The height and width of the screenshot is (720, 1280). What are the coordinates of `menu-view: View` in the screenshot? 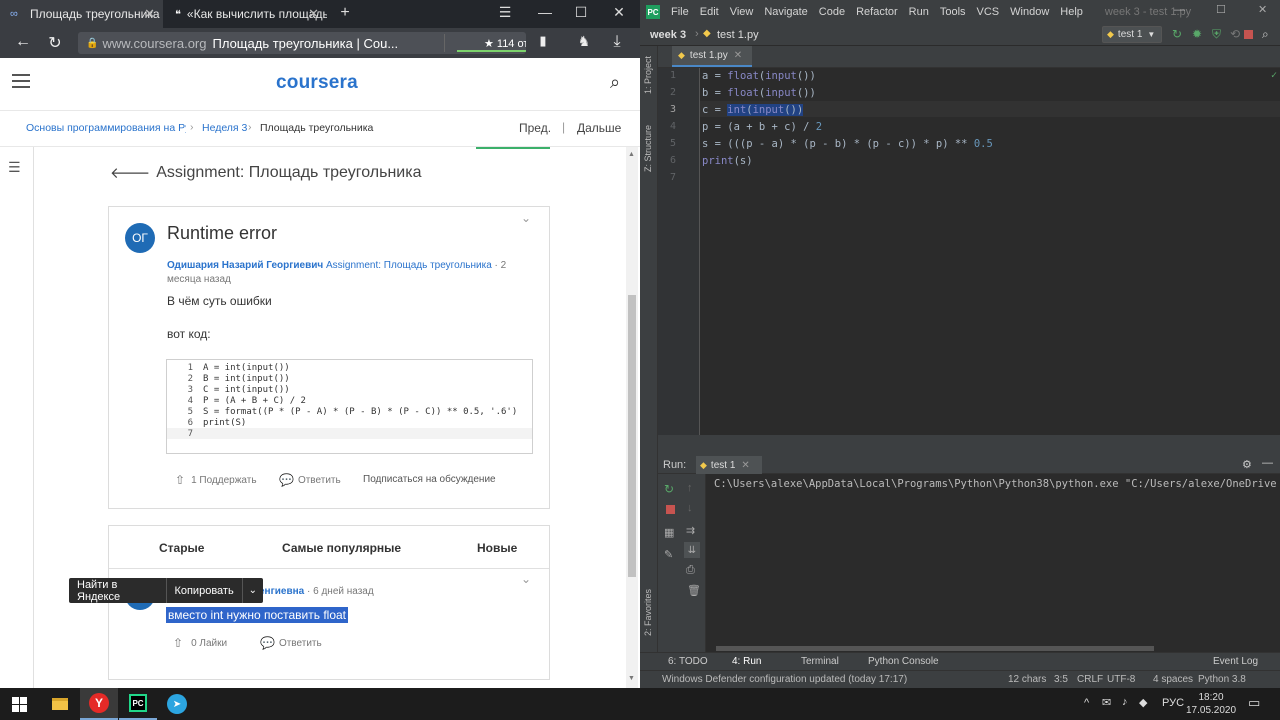 It's located at (742, 12).